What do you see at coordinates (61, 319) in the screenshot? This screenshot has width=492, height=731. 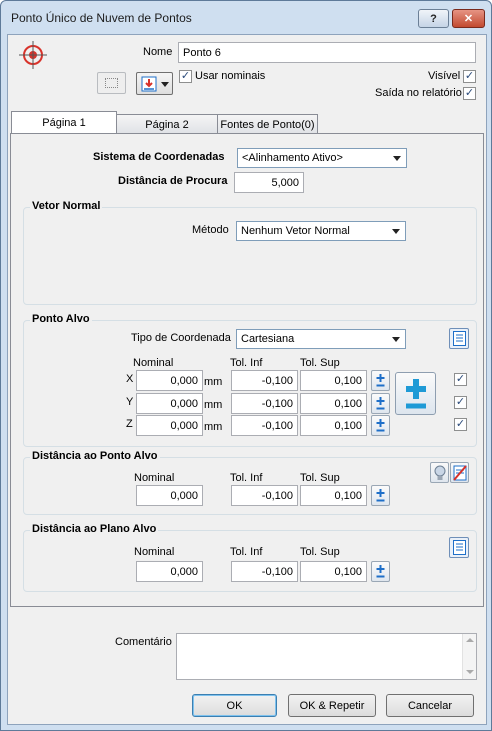 I see `target-point-title: Ponto Alvo` at bounding box center [61, 319].